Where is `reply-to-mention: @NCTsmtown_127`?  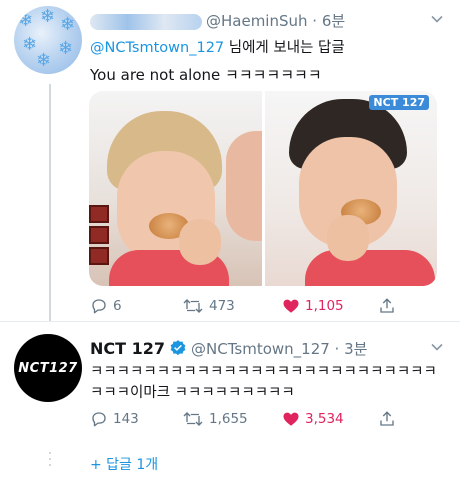
reply-to-mention: @NCTsmtown_127 is located at coordinates (157, 48).